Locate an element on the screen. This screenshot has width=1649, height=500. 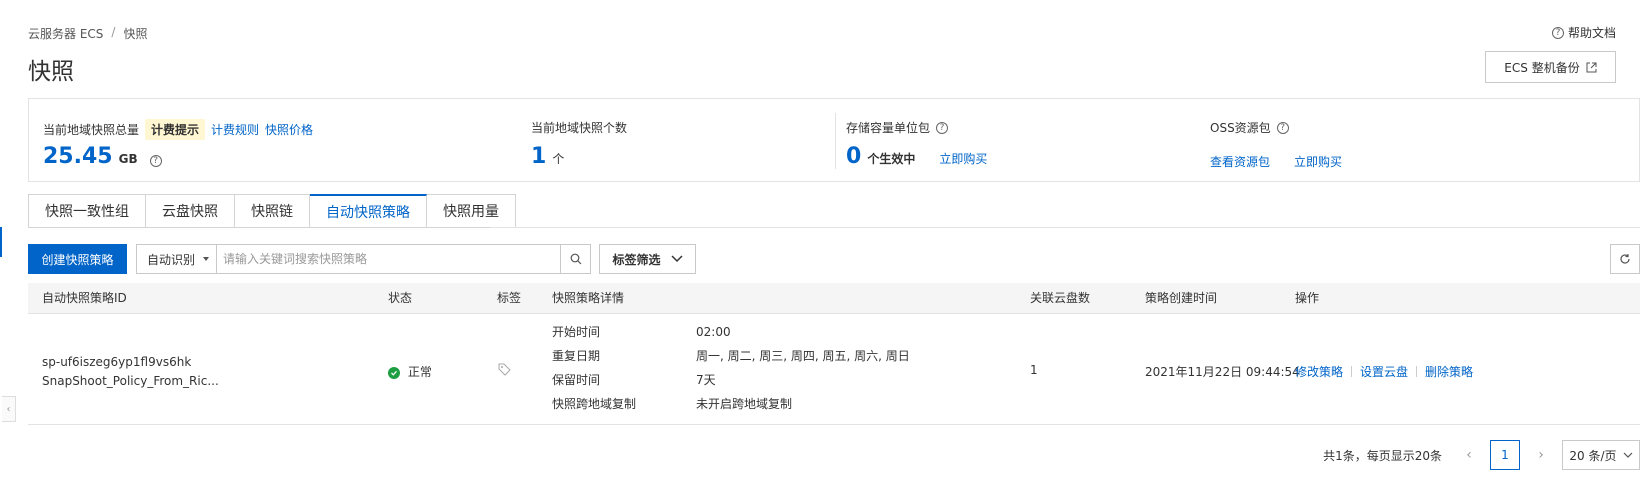
ecs-backup-label: ECS 整机备份 is located at coordinates (1542, 67).